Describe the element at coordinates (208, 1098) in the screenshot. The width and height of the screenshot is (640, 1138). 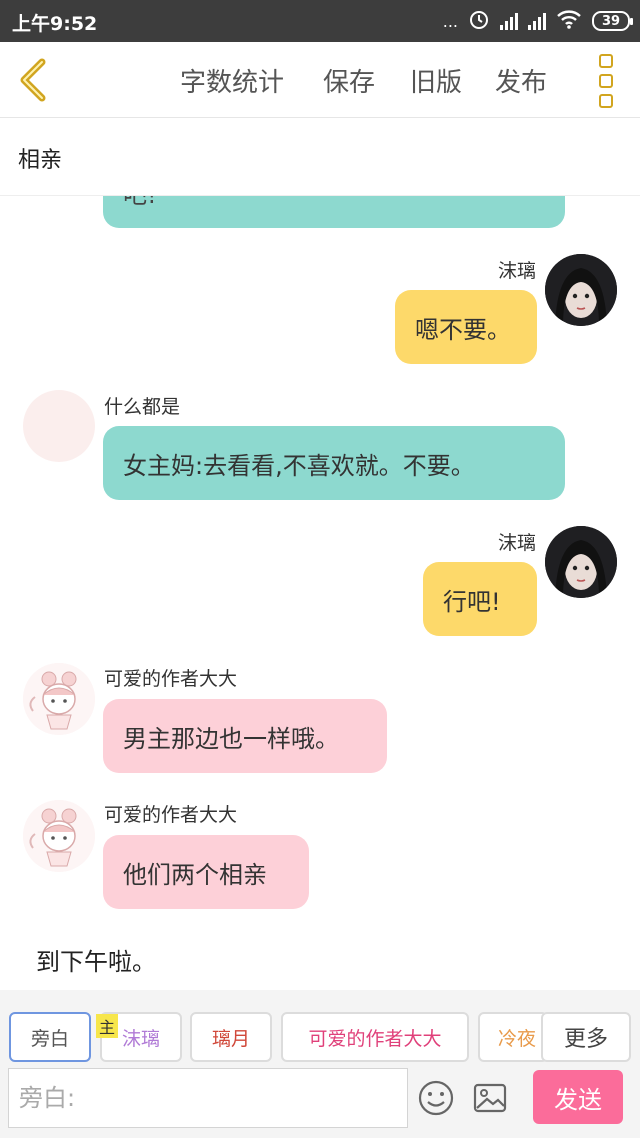
I see `message-input` at that location.